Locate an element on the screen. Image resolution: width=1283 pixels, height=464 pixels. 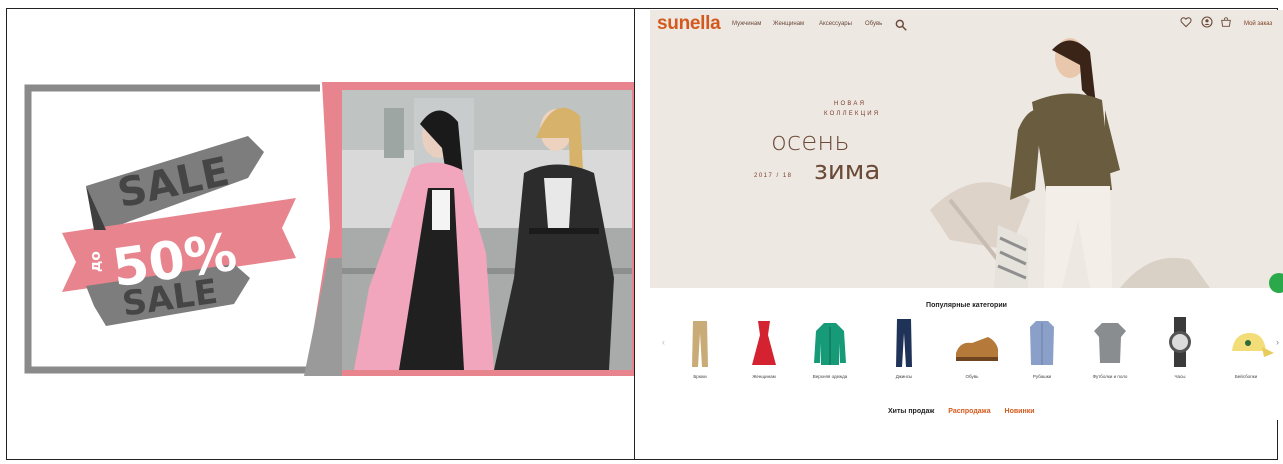
cap-icon is located at coordinates (1253, 345).